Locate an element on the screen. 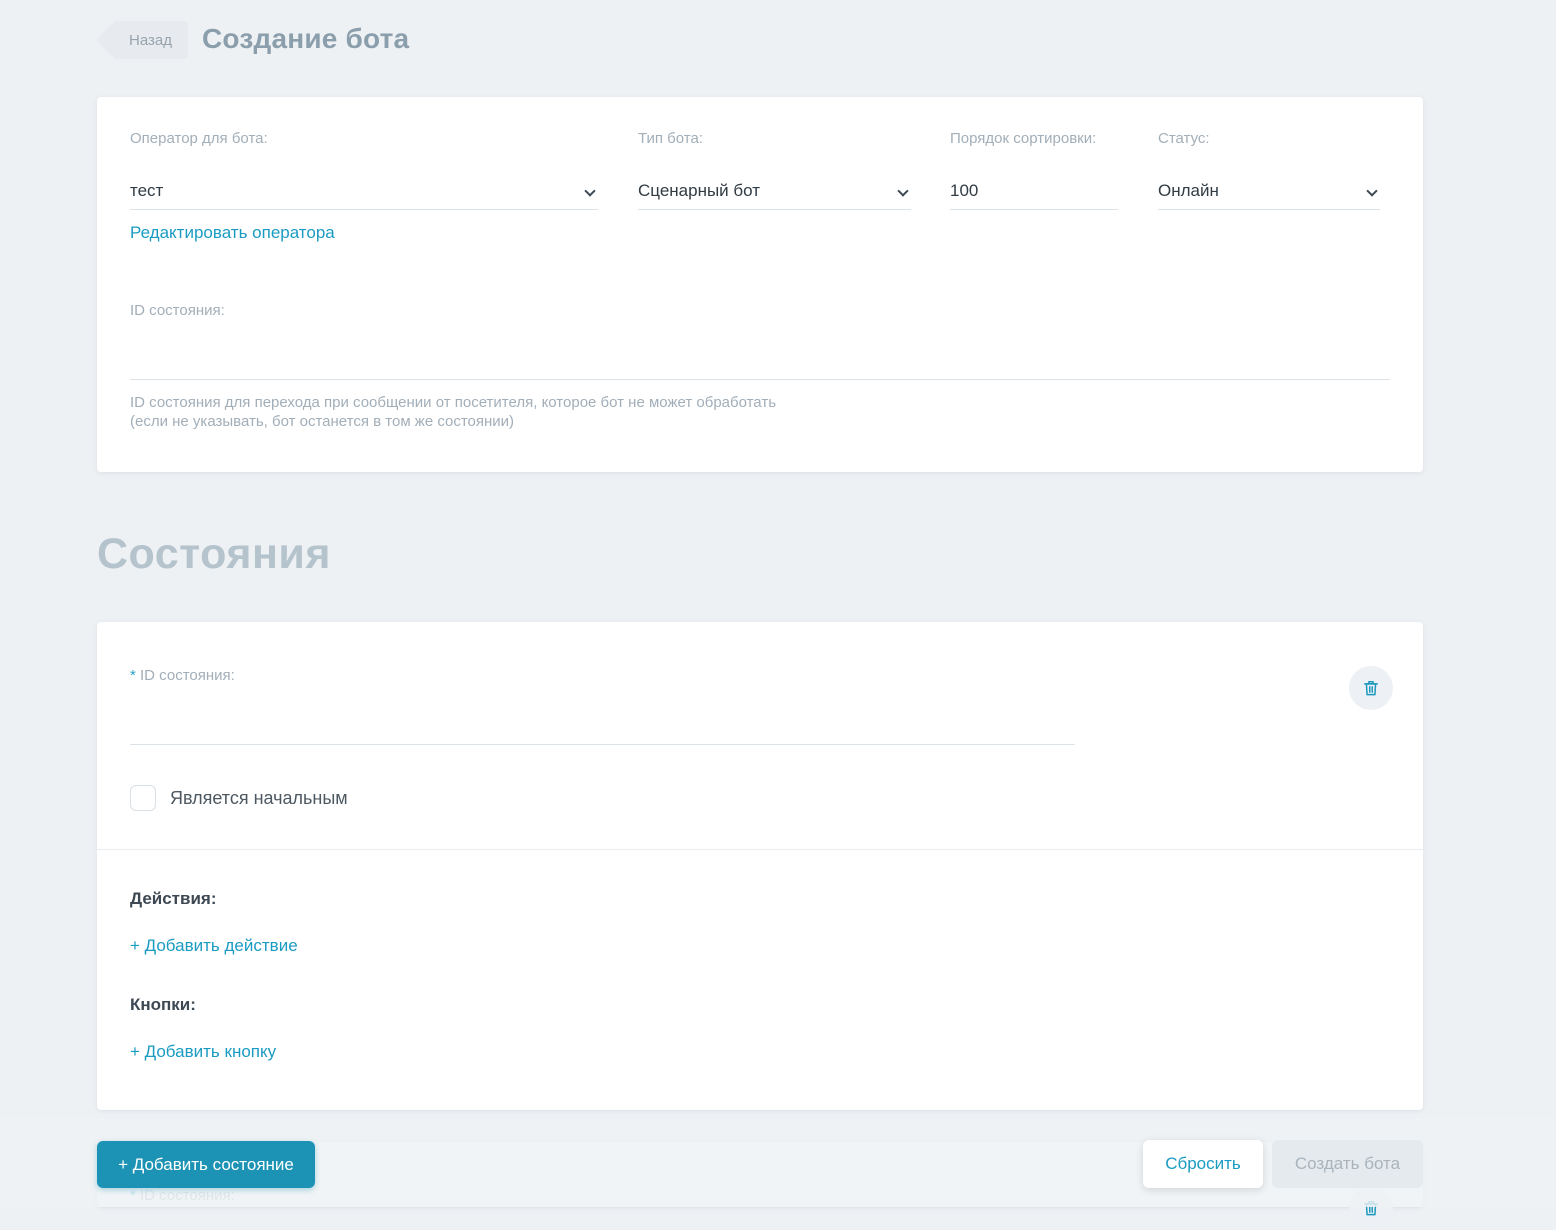 The width and height of the screenshot is (1556, 1230). sort-order-label: Порядок сортировки: is located at coordinates (1023, 138).